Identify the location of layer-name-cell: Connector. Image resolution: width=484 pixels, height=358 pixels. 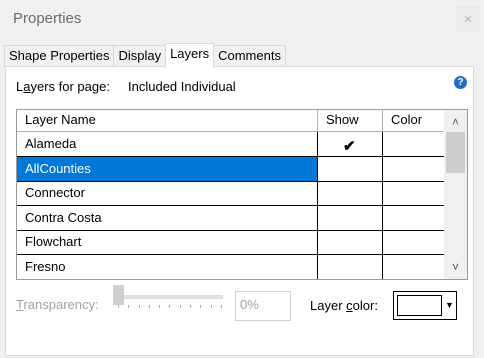
(167, 193).